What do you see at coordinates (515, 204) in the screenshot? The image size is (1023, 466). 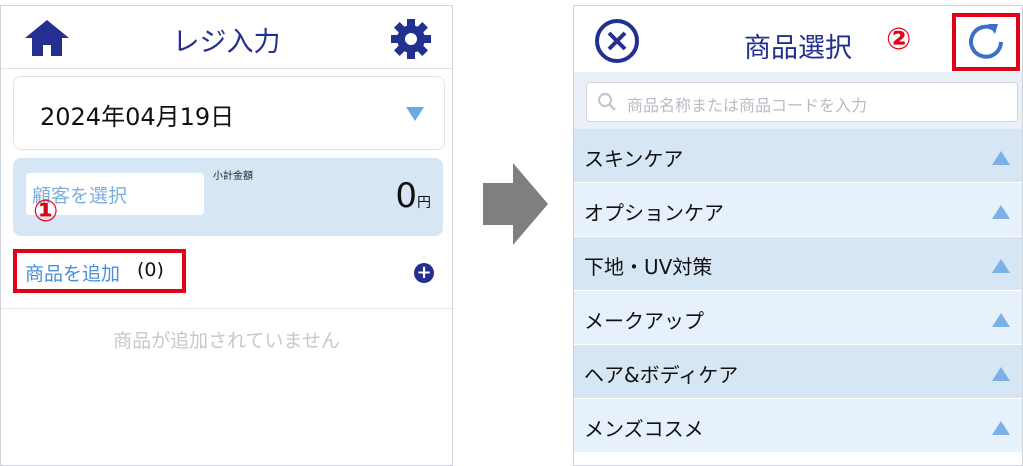 I see `arrow-right-icon` at bounding box center [515, 204].